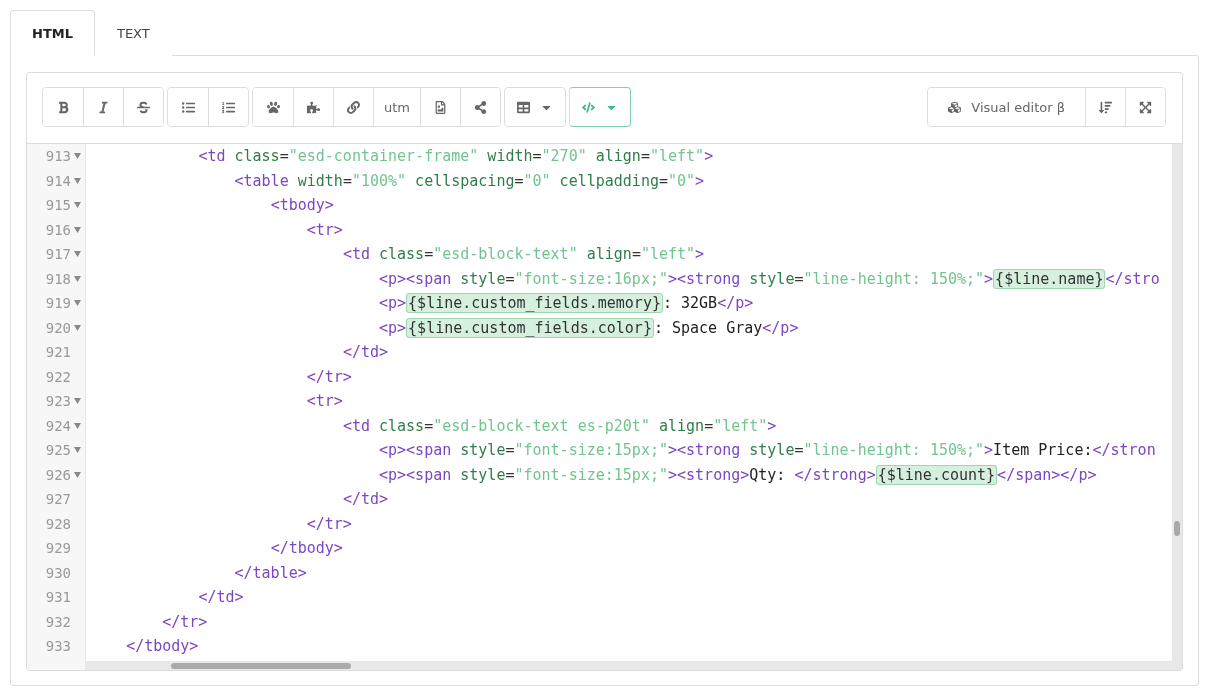 This screenshot has width=1207, height=695. Describe the element at coordinates (57, 523) in the screenshot. I see `line-number: 928` at that location.